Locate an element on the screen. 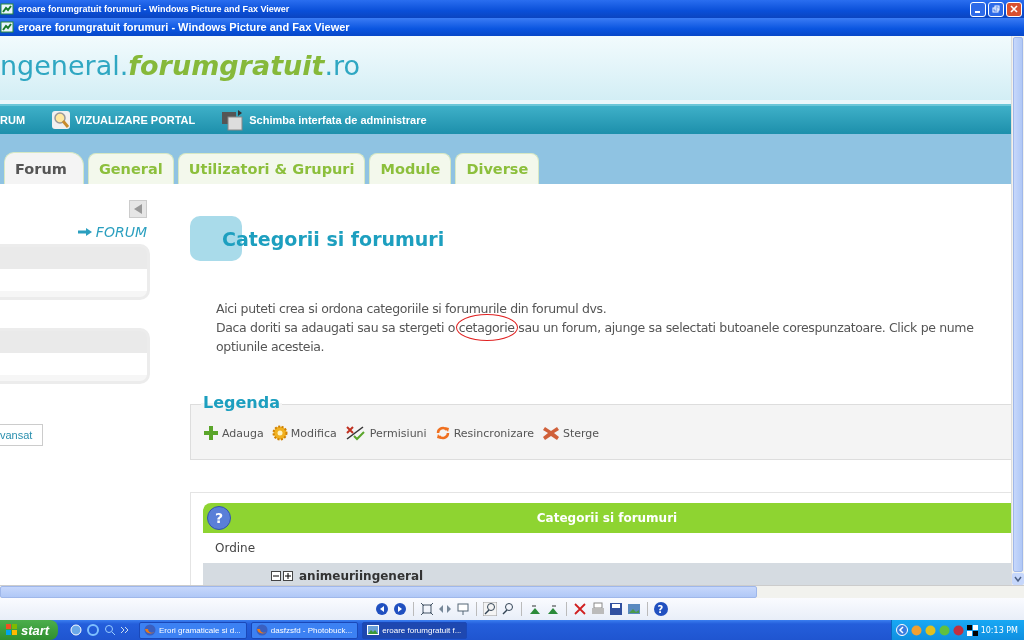  tab: Diverse is located at coordinates (497, 168).